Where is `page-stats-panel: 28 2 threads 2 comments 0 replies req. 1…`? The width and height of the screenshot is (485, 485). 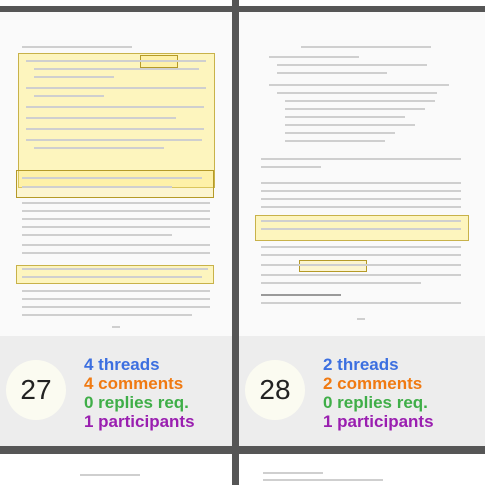 page-stats-panel: 28 2 threads 2 comments 0 replies req. 1… is located at coordinates (362, 391).